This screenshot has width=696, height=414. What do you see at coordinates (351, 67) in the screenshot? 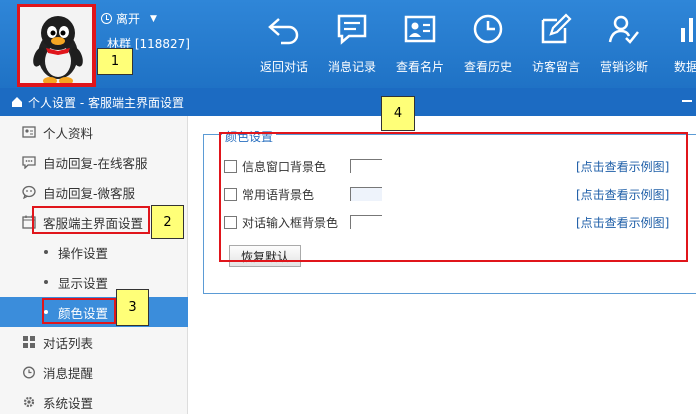
I see `tool-label: 消息记录` at bounding box center [351, 67].